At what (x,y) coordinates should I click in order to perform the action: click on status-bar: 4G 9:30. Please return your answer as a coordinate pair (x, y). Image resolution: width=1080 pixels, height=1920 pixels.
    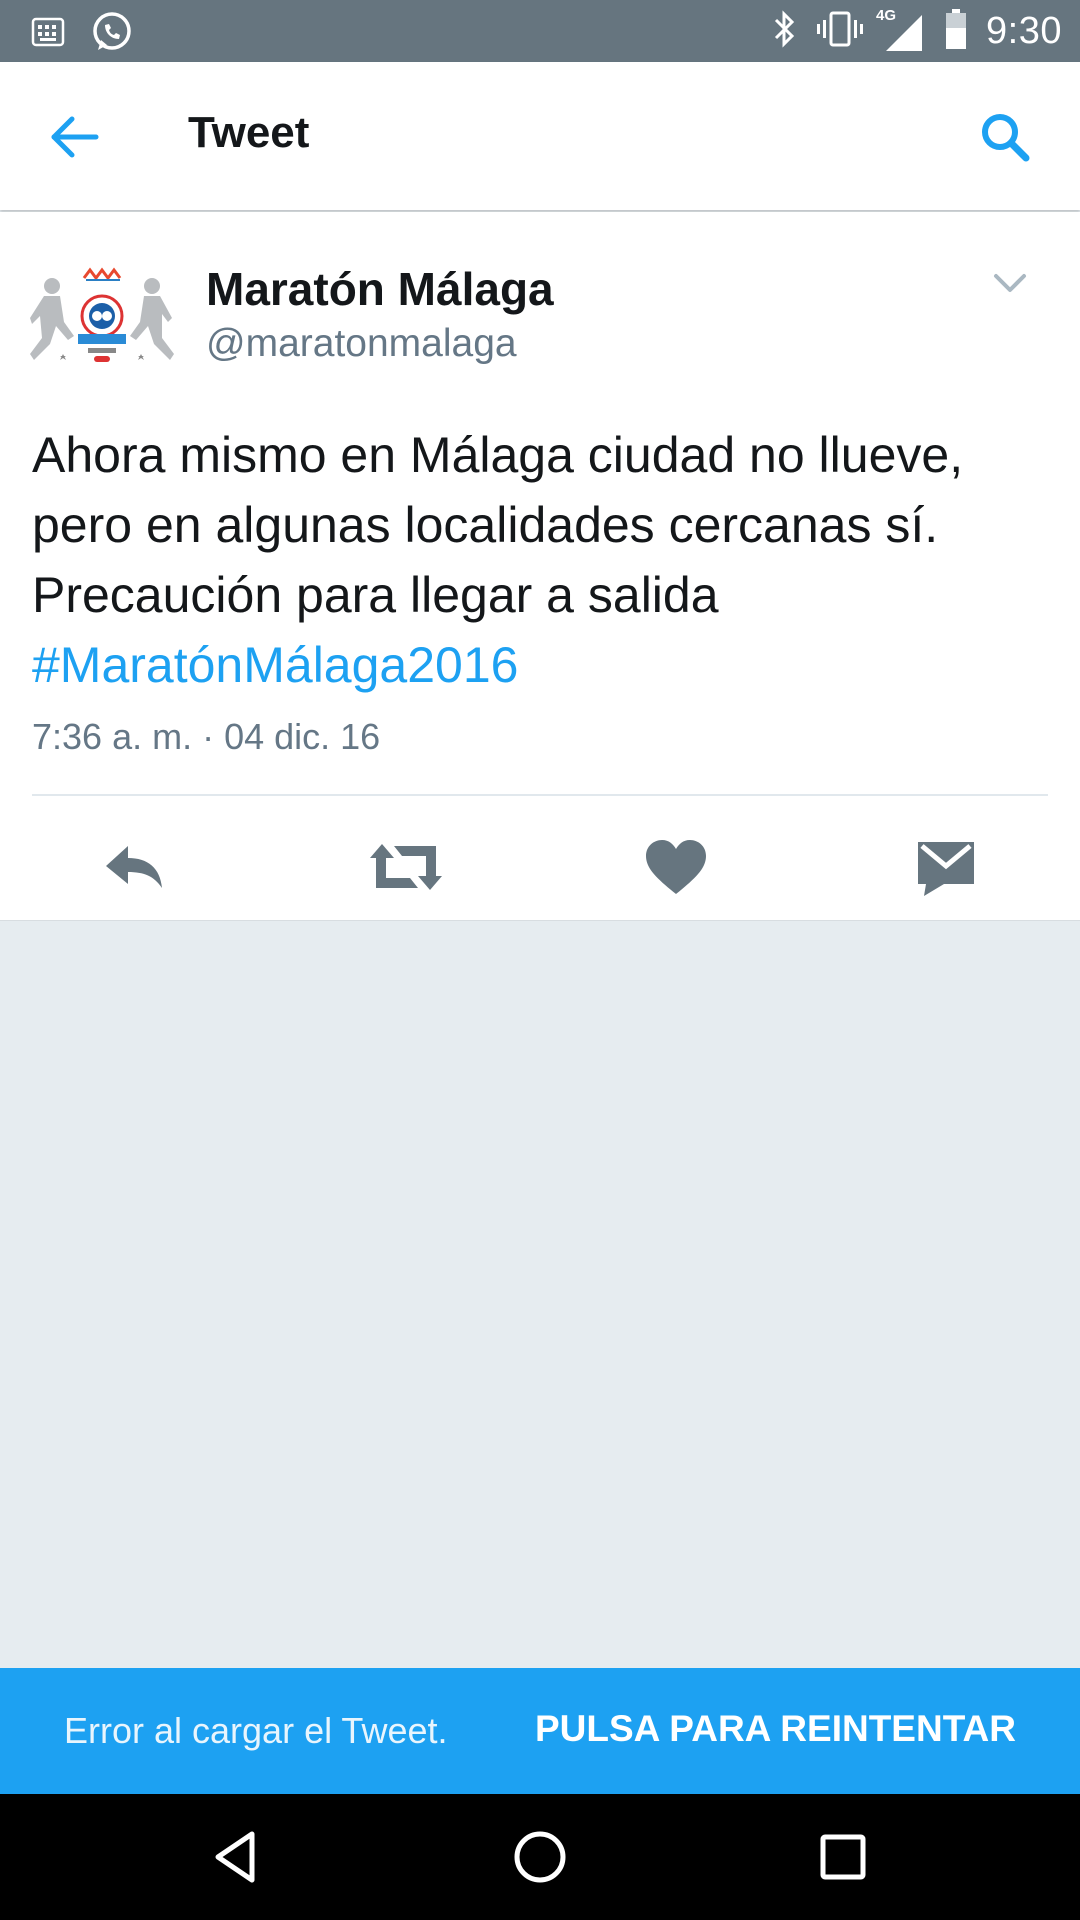
    Looking at the image, I should click on (540, 31).